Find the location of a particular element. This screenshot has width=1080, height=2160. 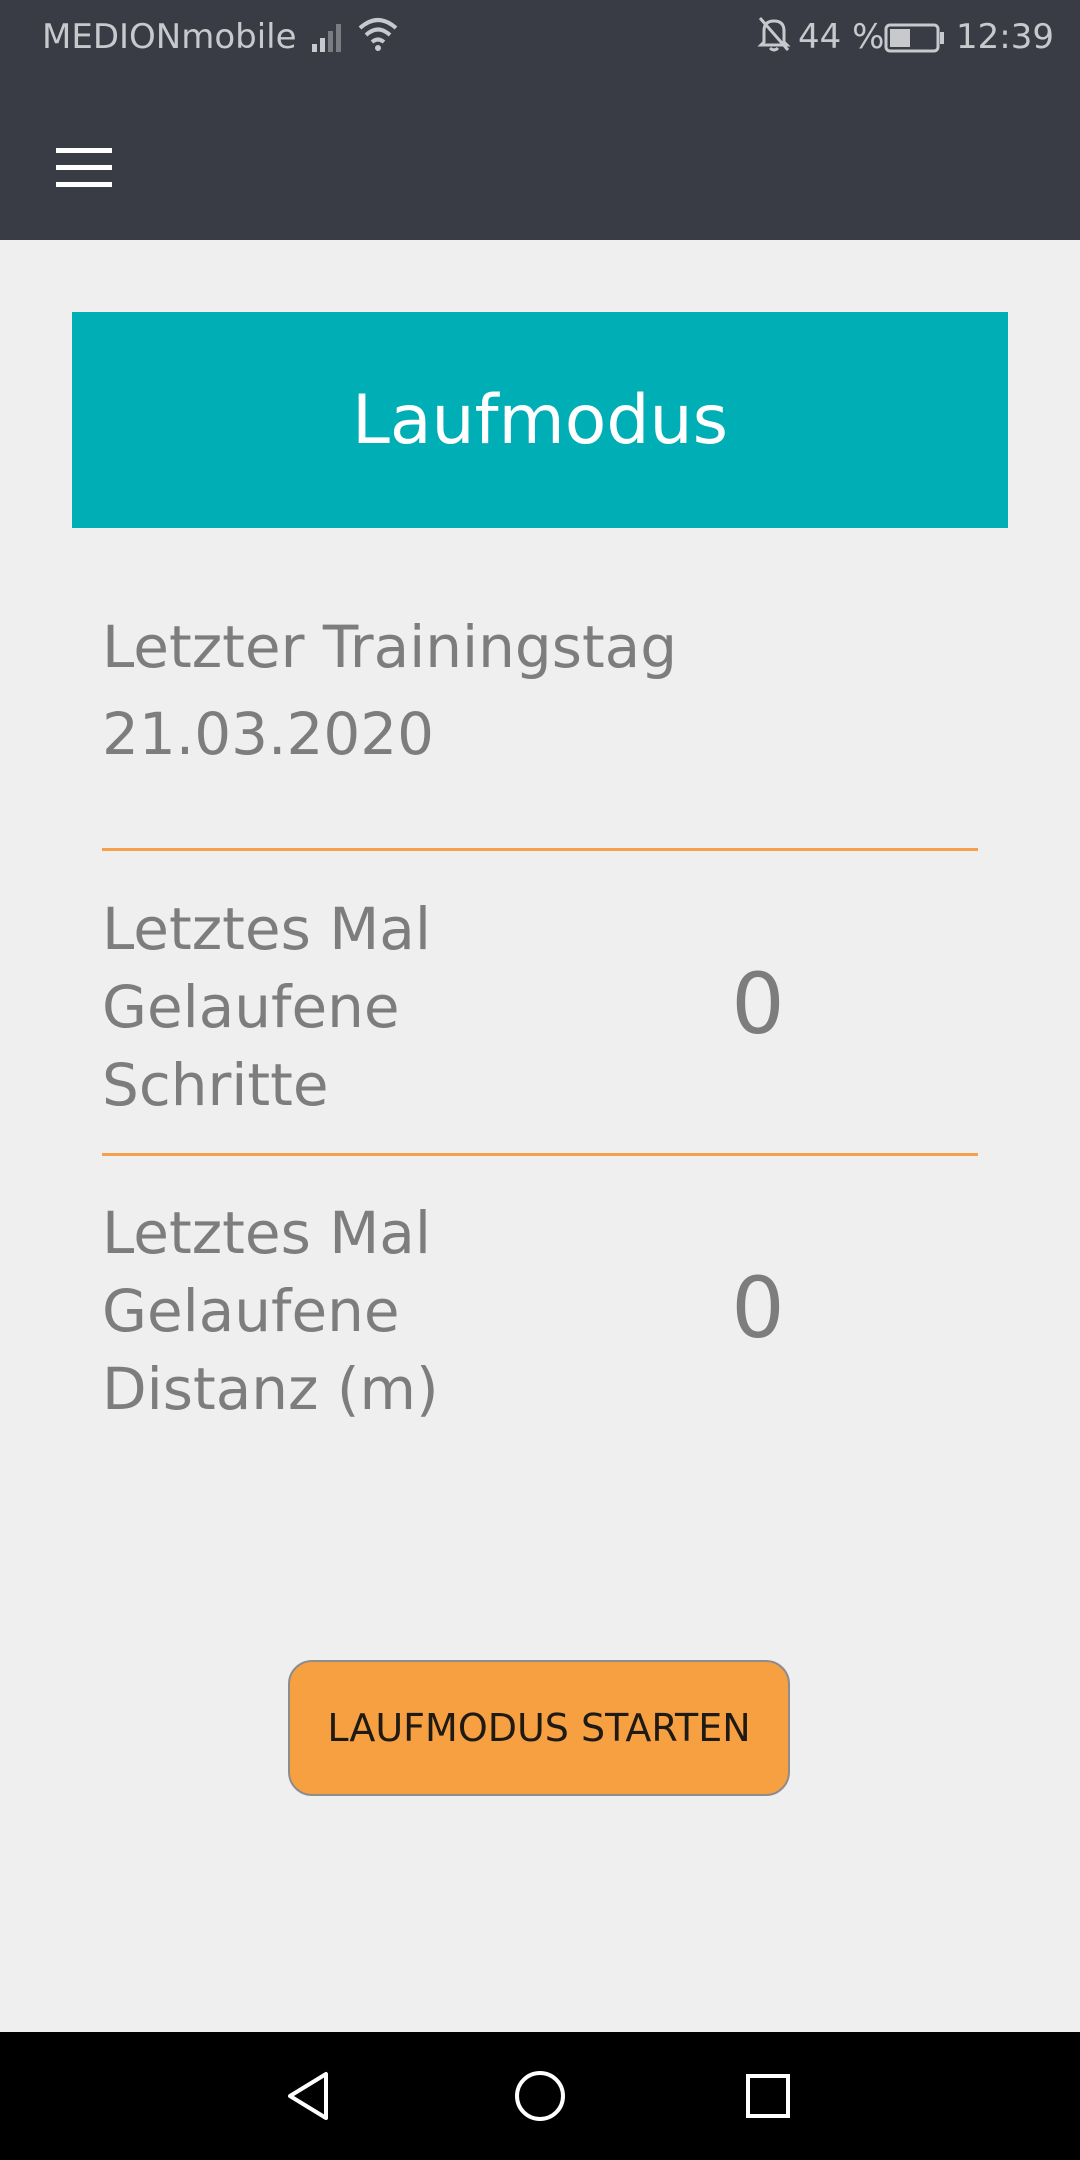

wifi-icon is located at coordinates (378, 38).